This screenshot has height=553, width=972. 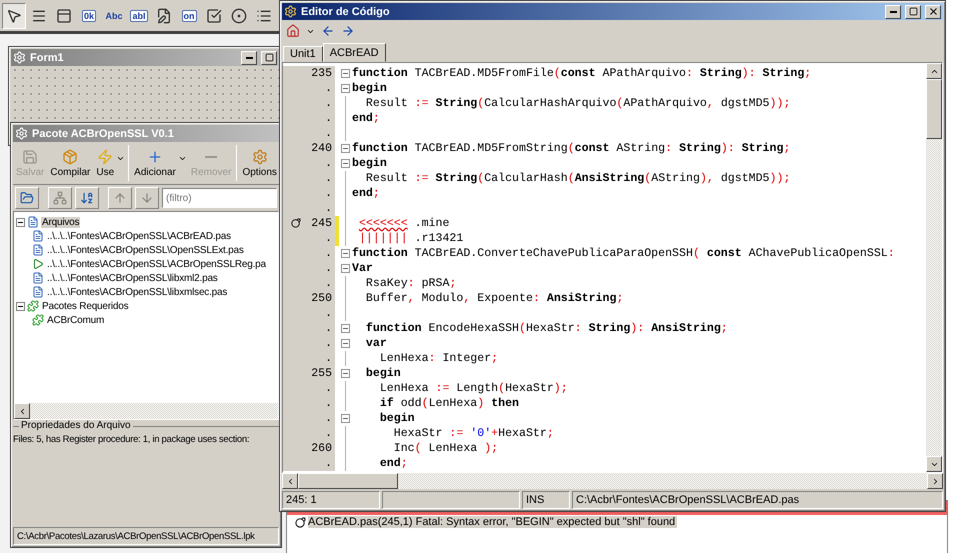 What do you see at coordinates (114, 15) in the screenshot?
I see `palette-item: Abc` at bounding box center [114, 15].